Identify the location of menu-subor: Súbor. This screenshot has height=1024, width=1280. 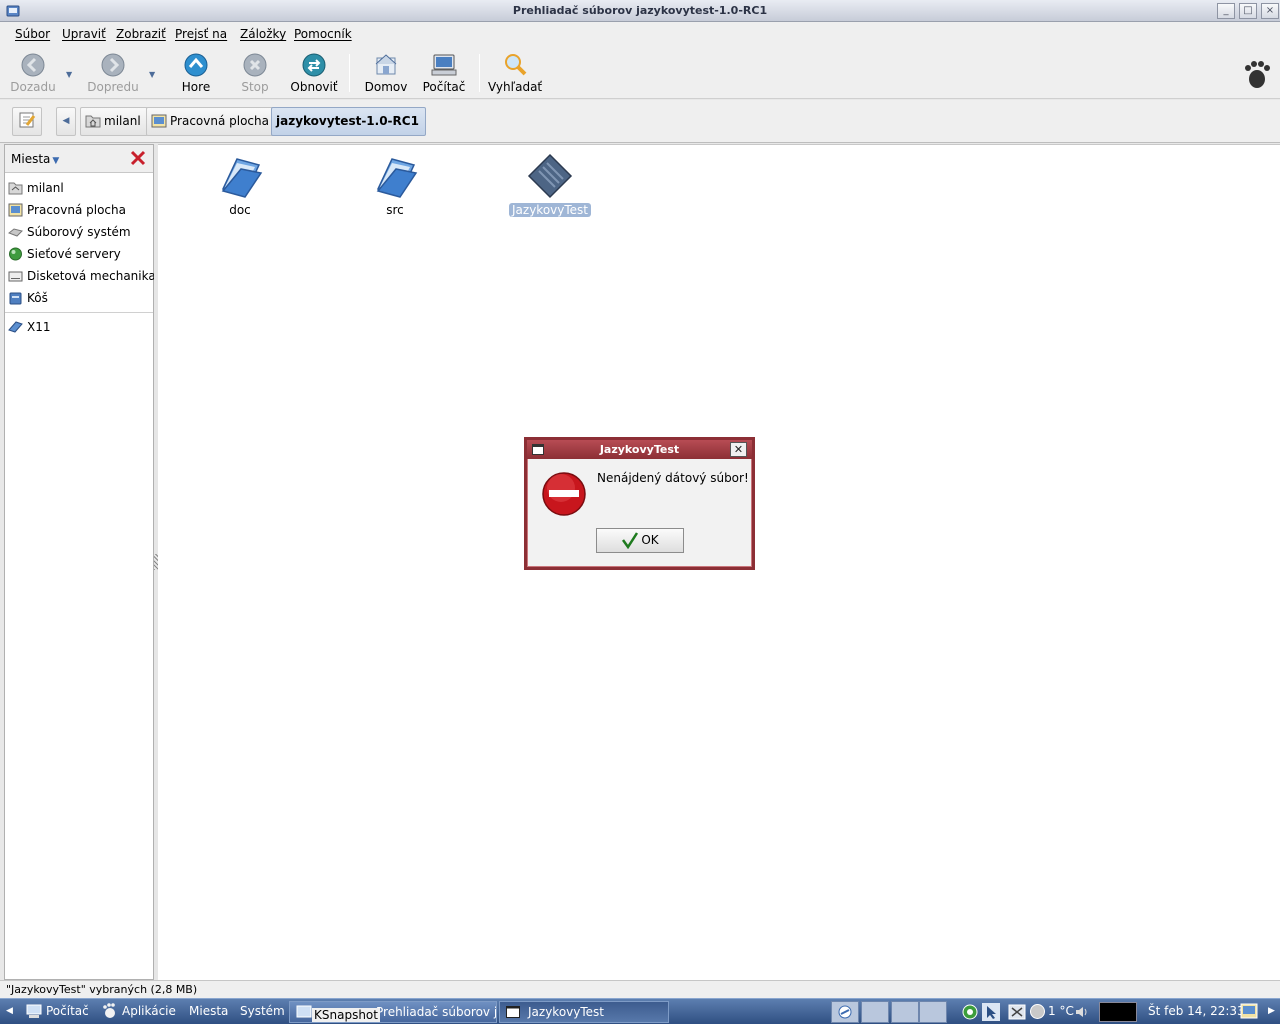
(32, 34).